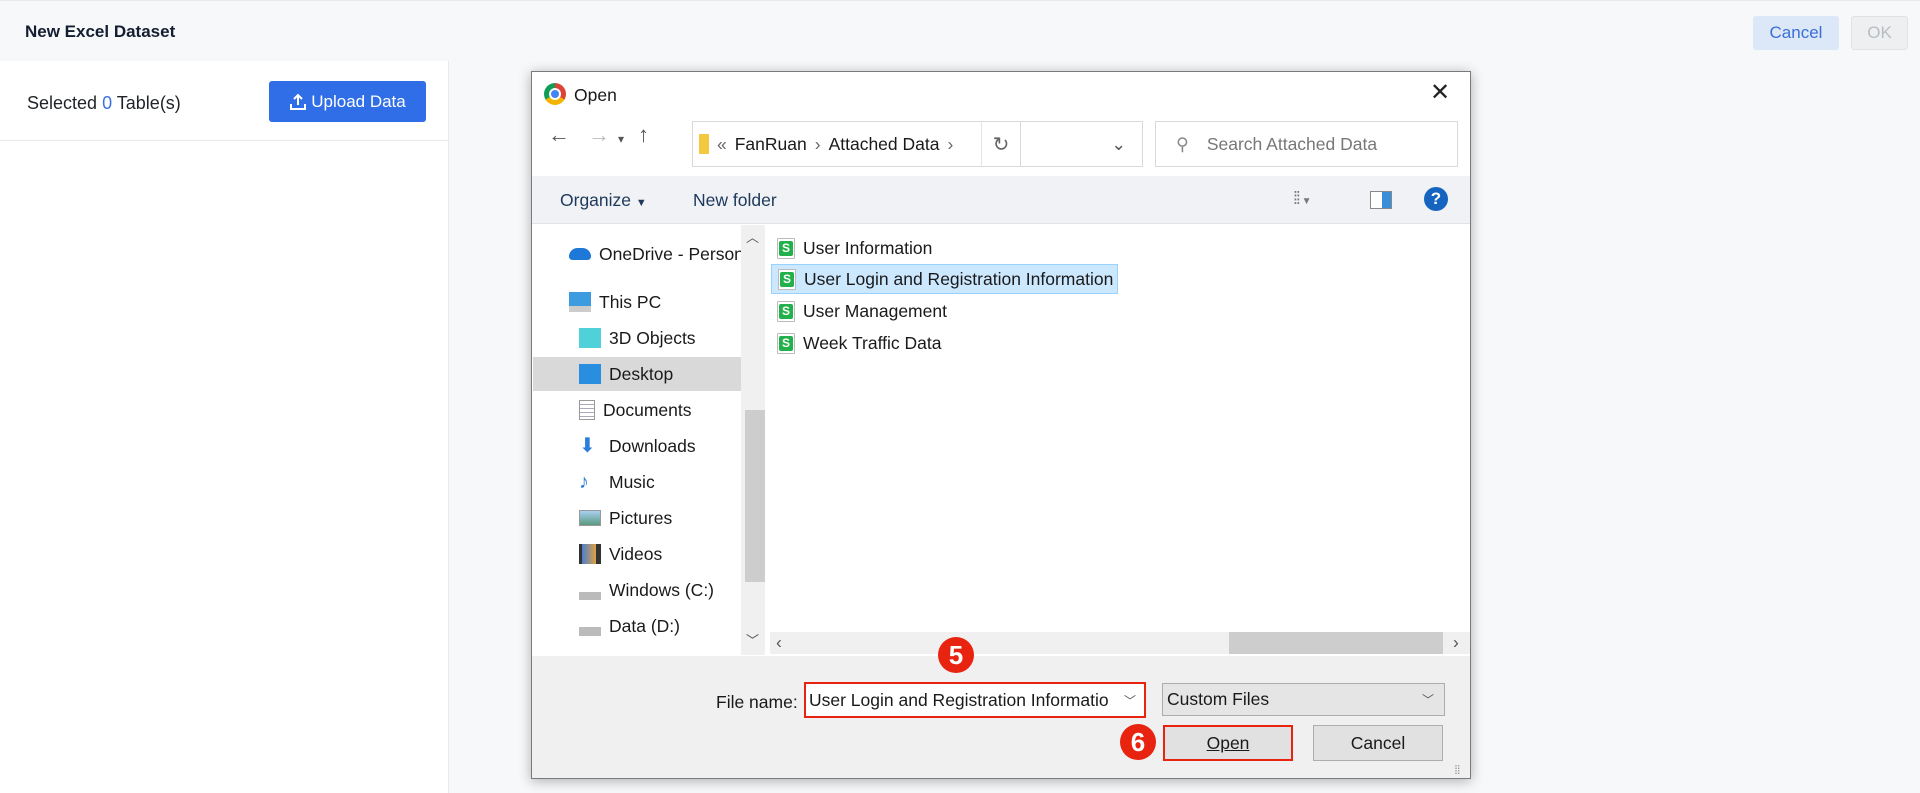  I want to click on nav-item-music: ♪ Music, so click(637, 482).